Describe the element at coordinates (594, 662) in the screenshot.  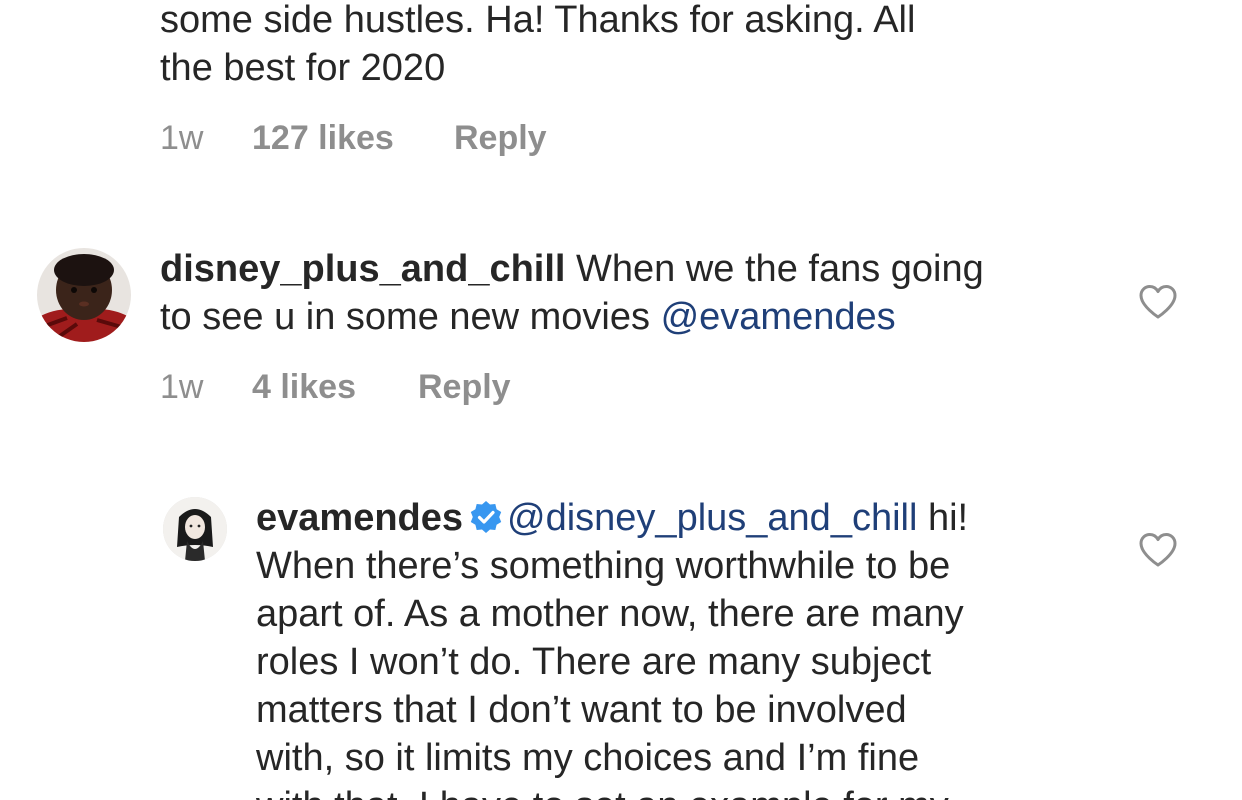
I see `reply-line-4: roles I won’t do. There are many subject` at that location.